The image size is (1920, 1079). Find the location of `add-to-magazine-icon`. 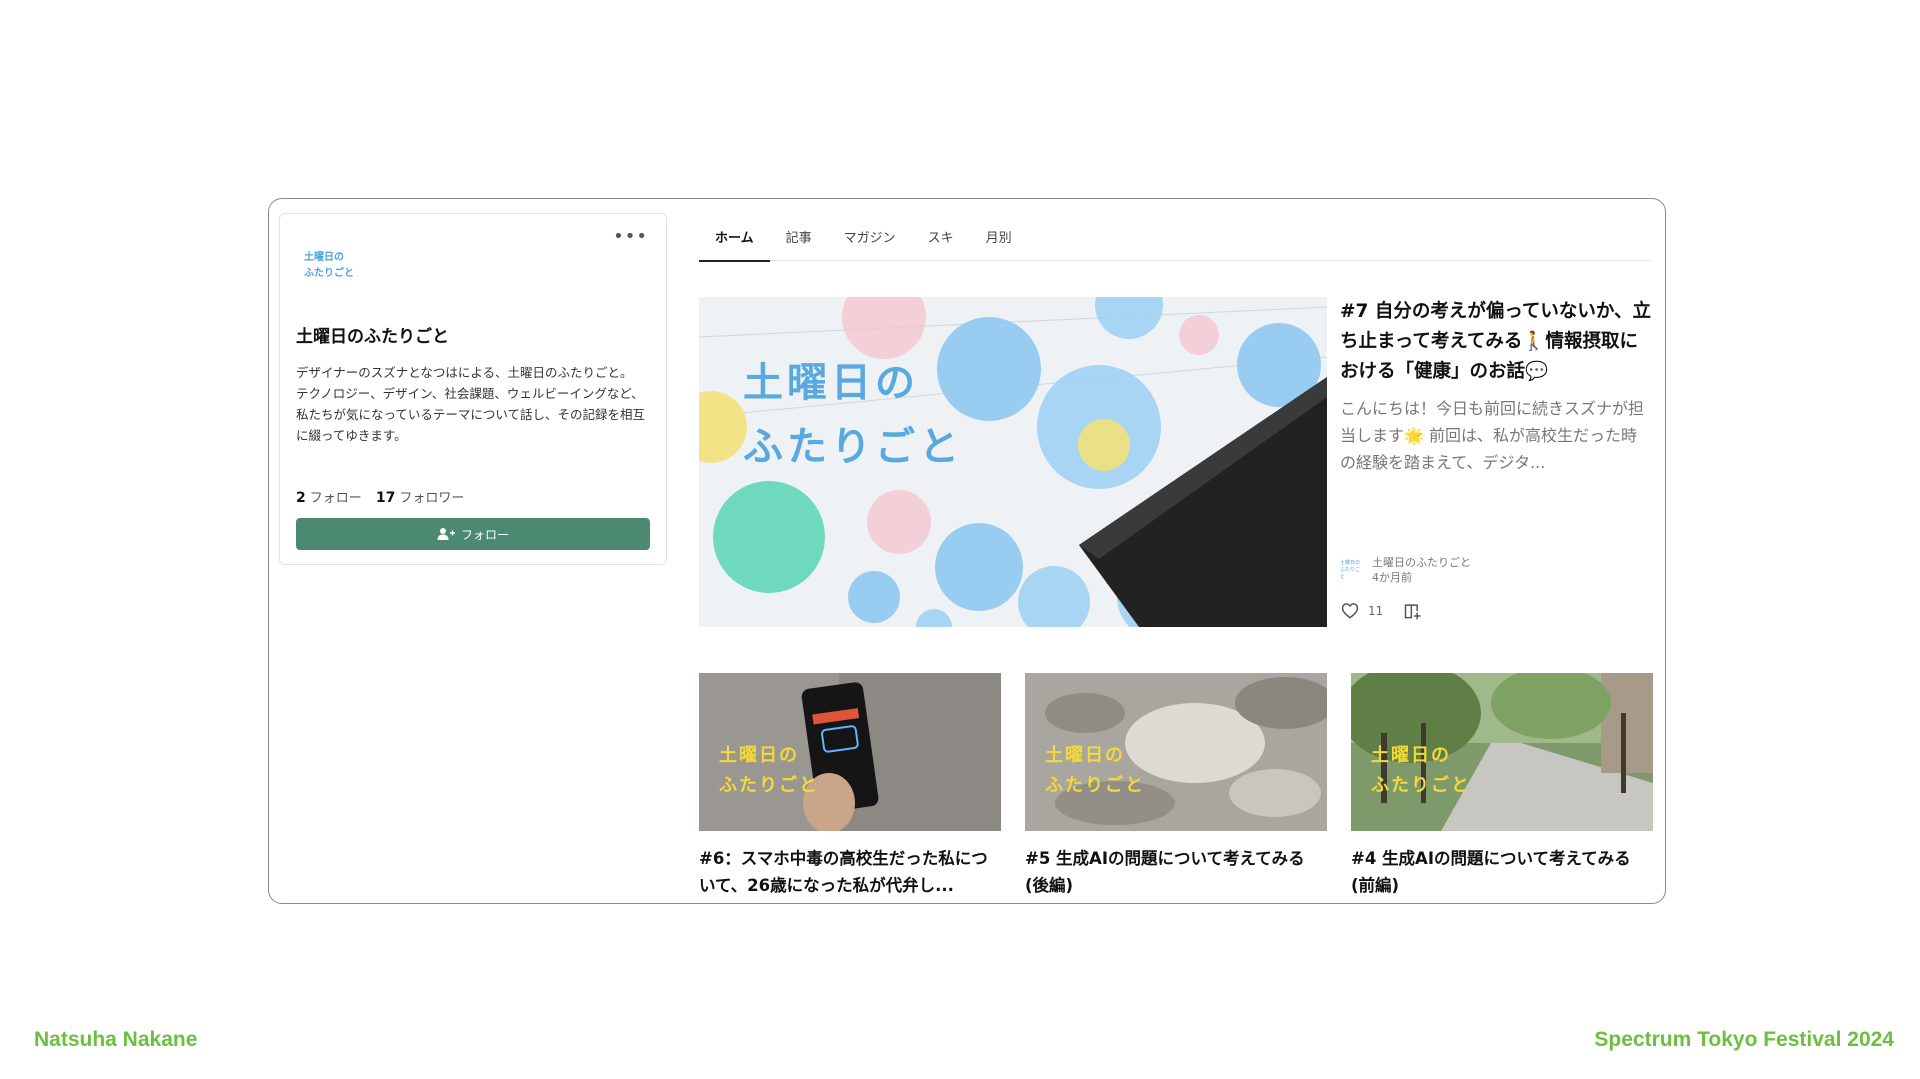

add-to-magazine-icon is located at coordinates (1413, 611).